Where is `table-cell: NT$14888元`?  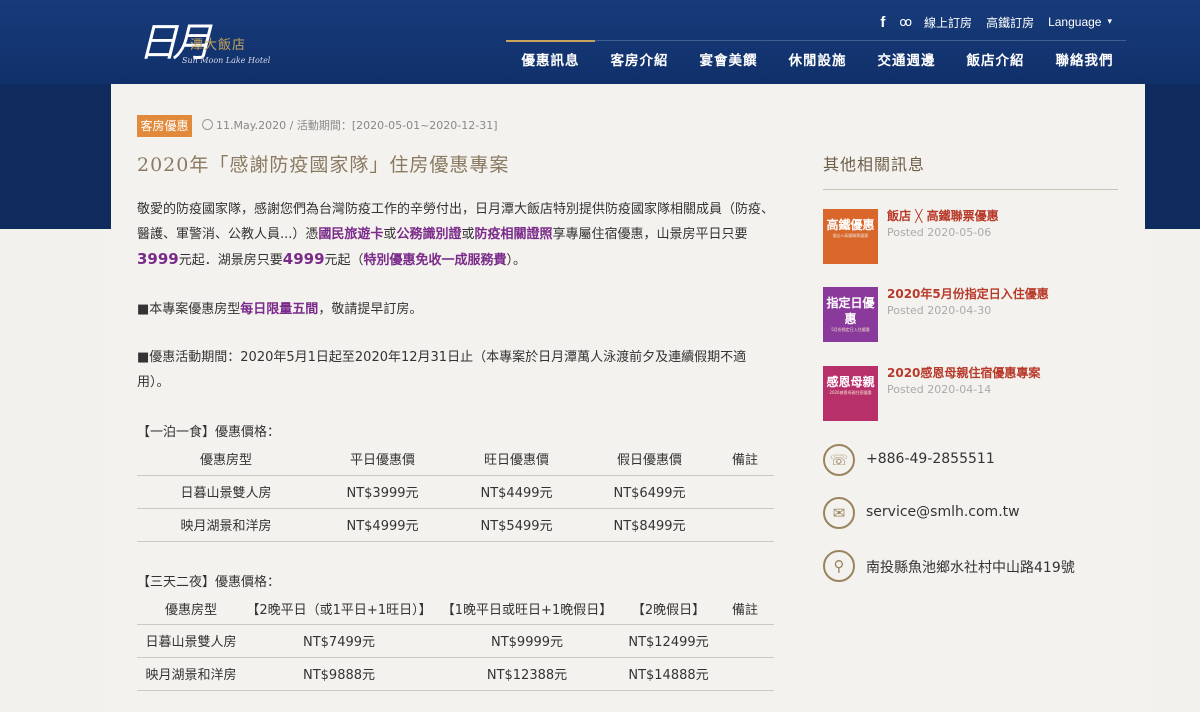
table-cell: NT$14888元 is located at coordinates (668, 674).